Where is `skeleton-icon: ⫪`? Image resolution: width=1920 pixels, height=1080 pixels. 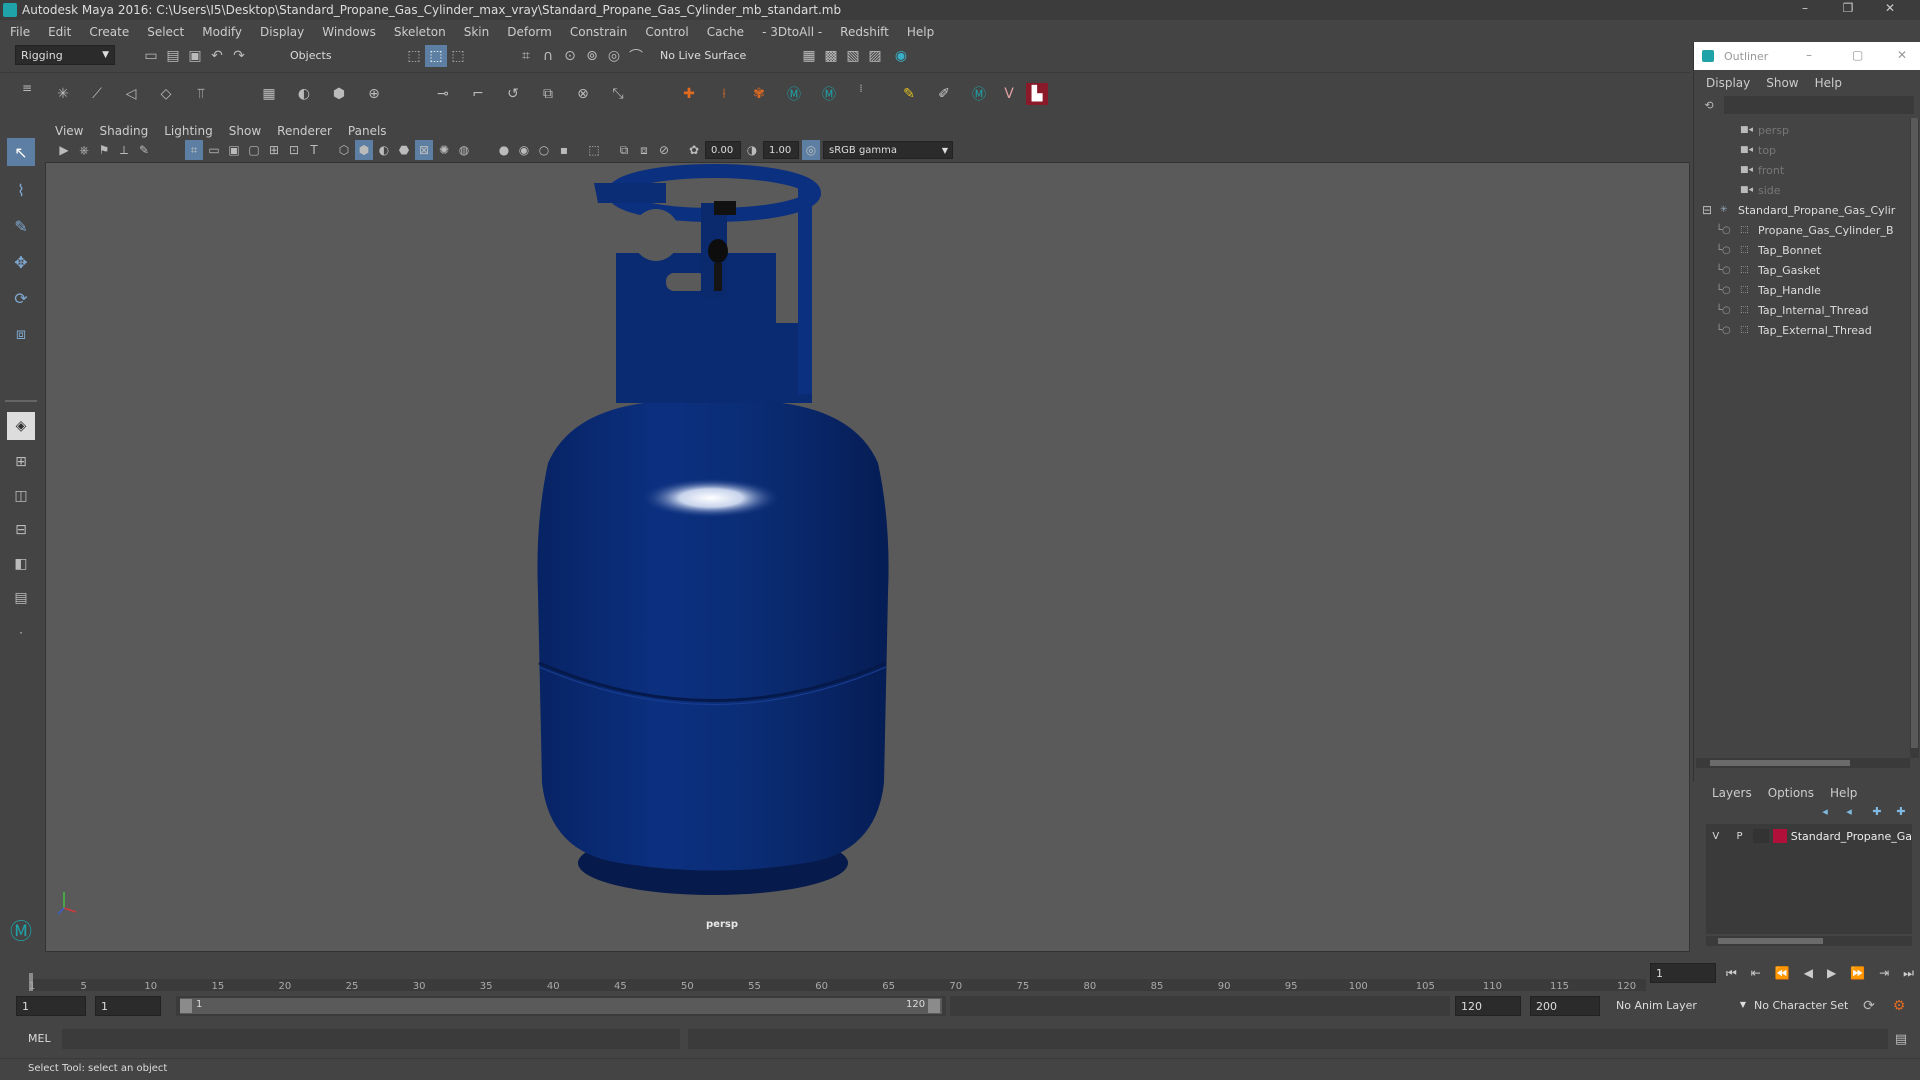
skeleton-icon: ⫪ is located at coordinates (201, 94).